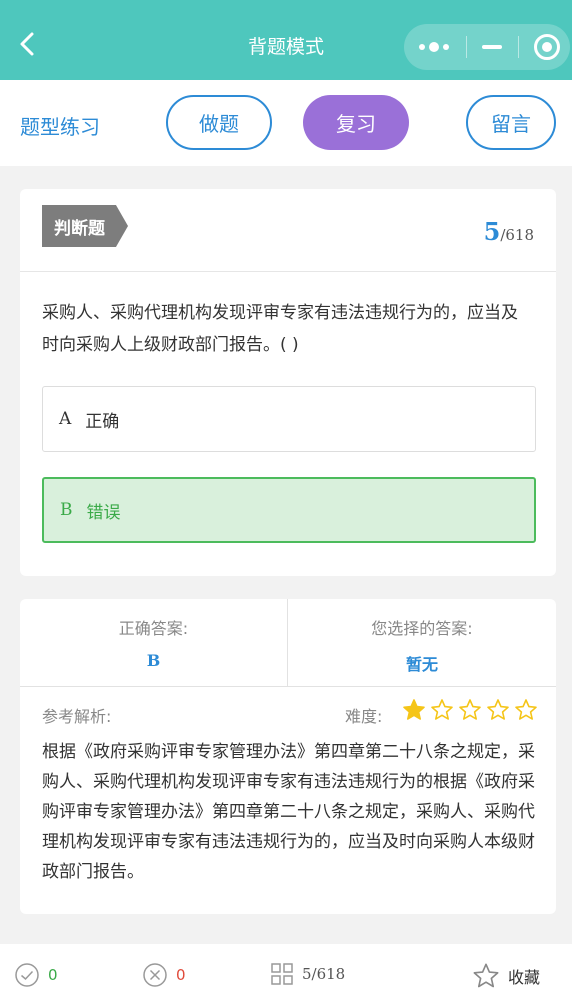 Image resolution: width=572 pixels, height=1004 pixels. I want to click on chosen-answer-title: 您选择的答案:, so click(422, 628).